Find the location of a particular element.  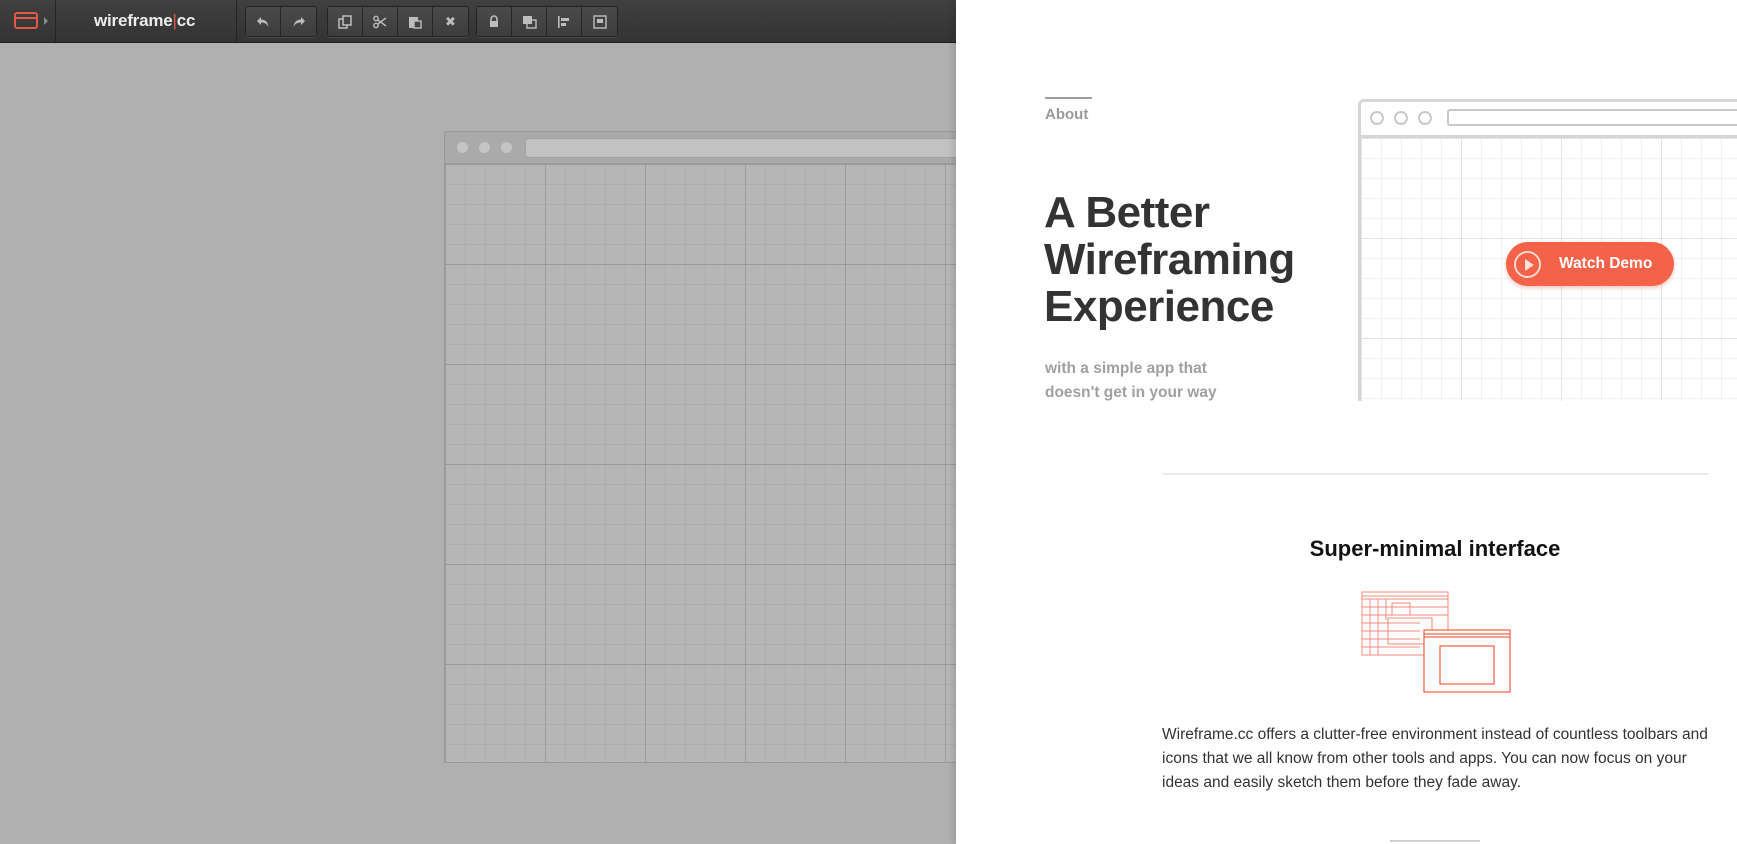

delete-button: ✖ is located at coordinates (450, 21).